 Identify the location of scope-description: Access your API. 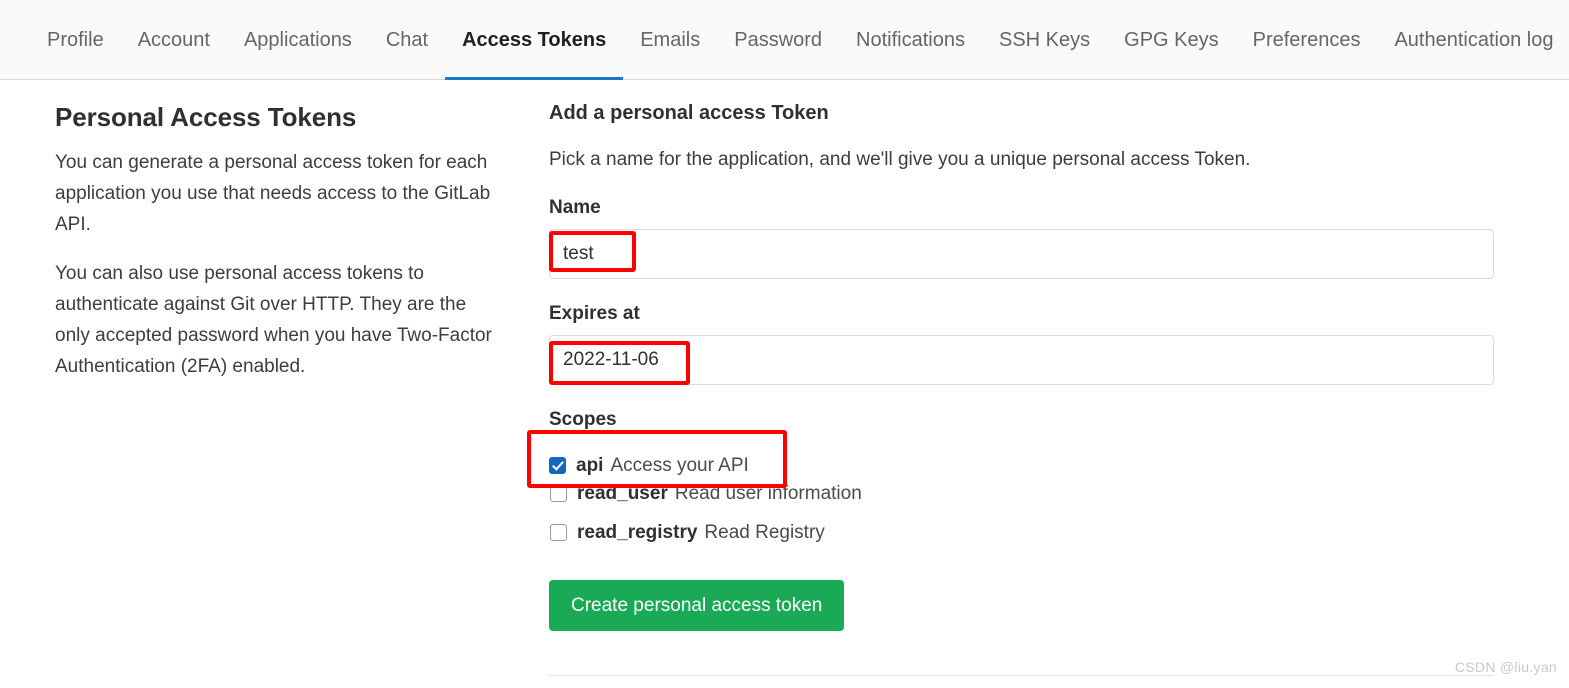
(679, 465).